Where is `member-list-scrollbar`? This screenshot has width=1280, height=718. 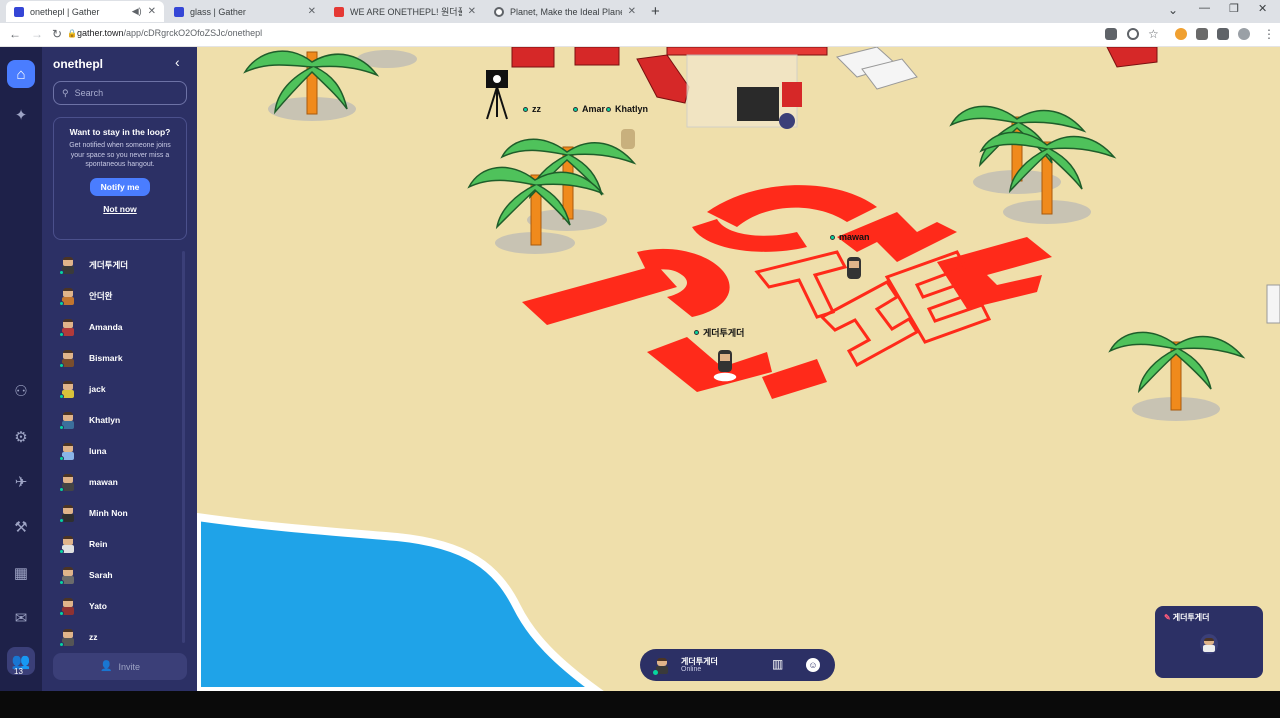 member-list-scrollbar is located at coordinates (183, 447).